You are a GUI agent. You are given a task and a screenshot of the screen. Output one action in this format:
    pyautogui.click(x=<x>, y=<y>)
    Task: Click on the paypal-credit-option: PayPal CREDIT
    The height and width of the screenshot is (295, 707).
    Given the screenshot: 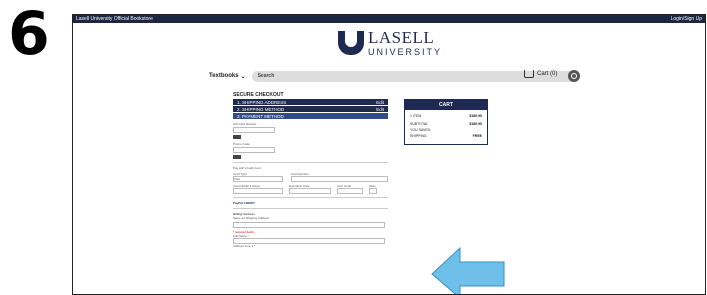 What is the action you would take?
    pyautogui.click(x=310, y=203)
    